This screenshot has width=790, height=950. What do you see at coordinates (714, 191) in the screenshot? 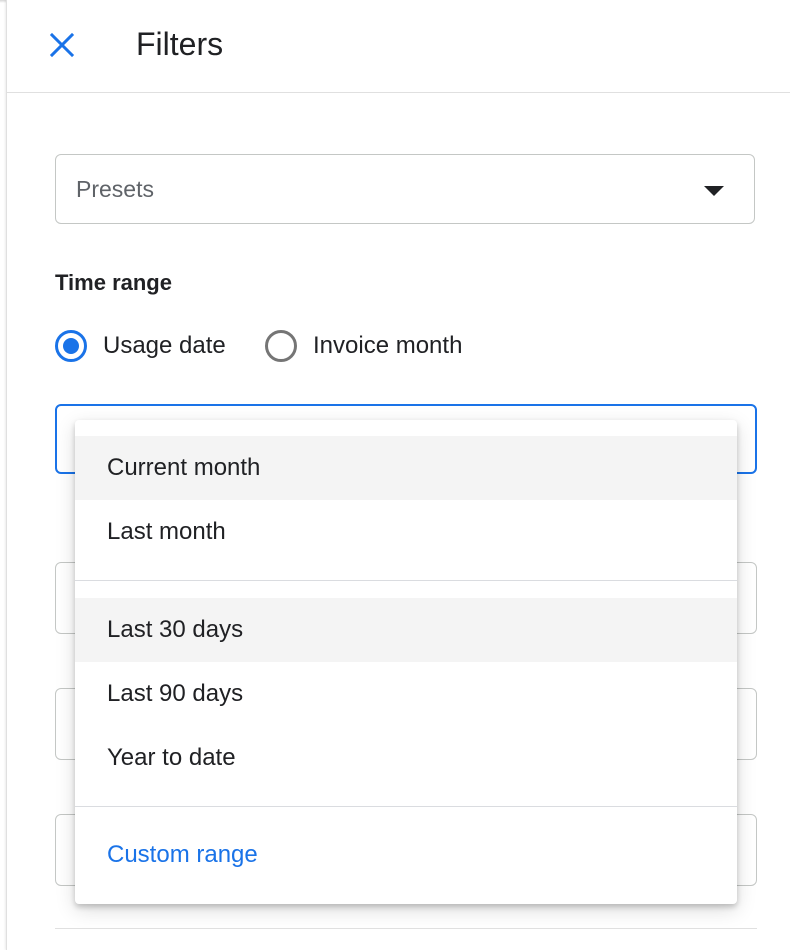
I see `arrow-drop-down-icon` at bounding box center [714, 191].